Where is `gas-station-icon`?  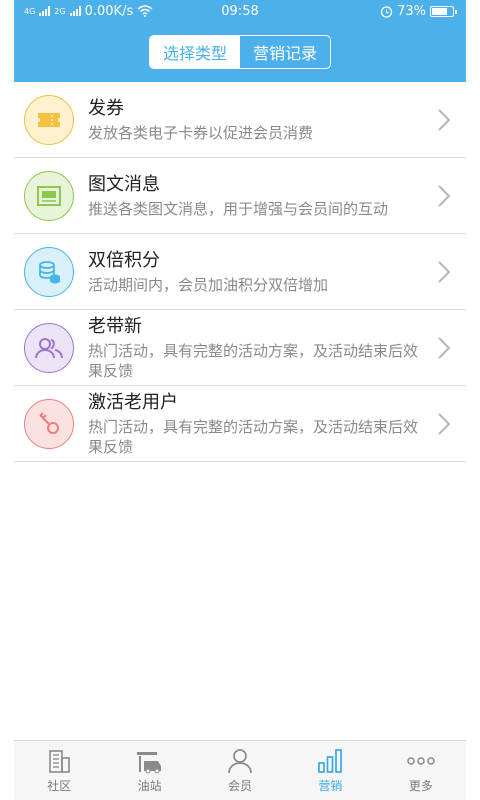
gas-station-icon is located at coordinates (148, 762).